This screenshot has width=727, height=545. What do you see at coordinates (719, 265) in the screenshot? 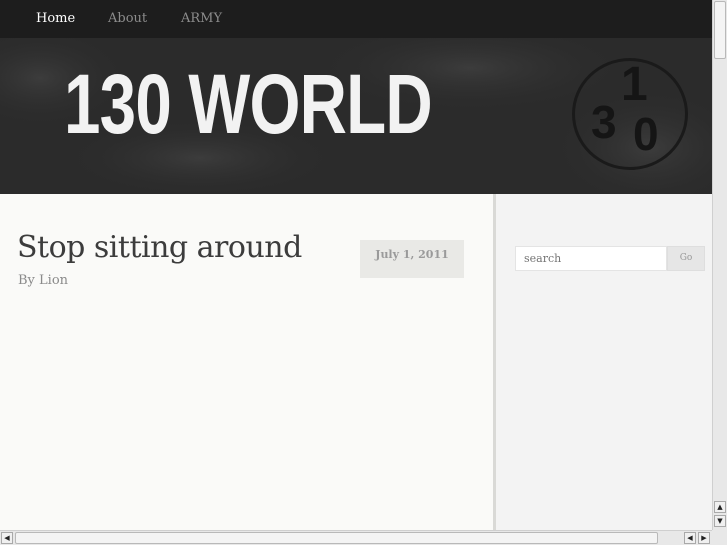
I see `vertical-scrollbar: ▲ ▼` at bounding box center [719, 265].